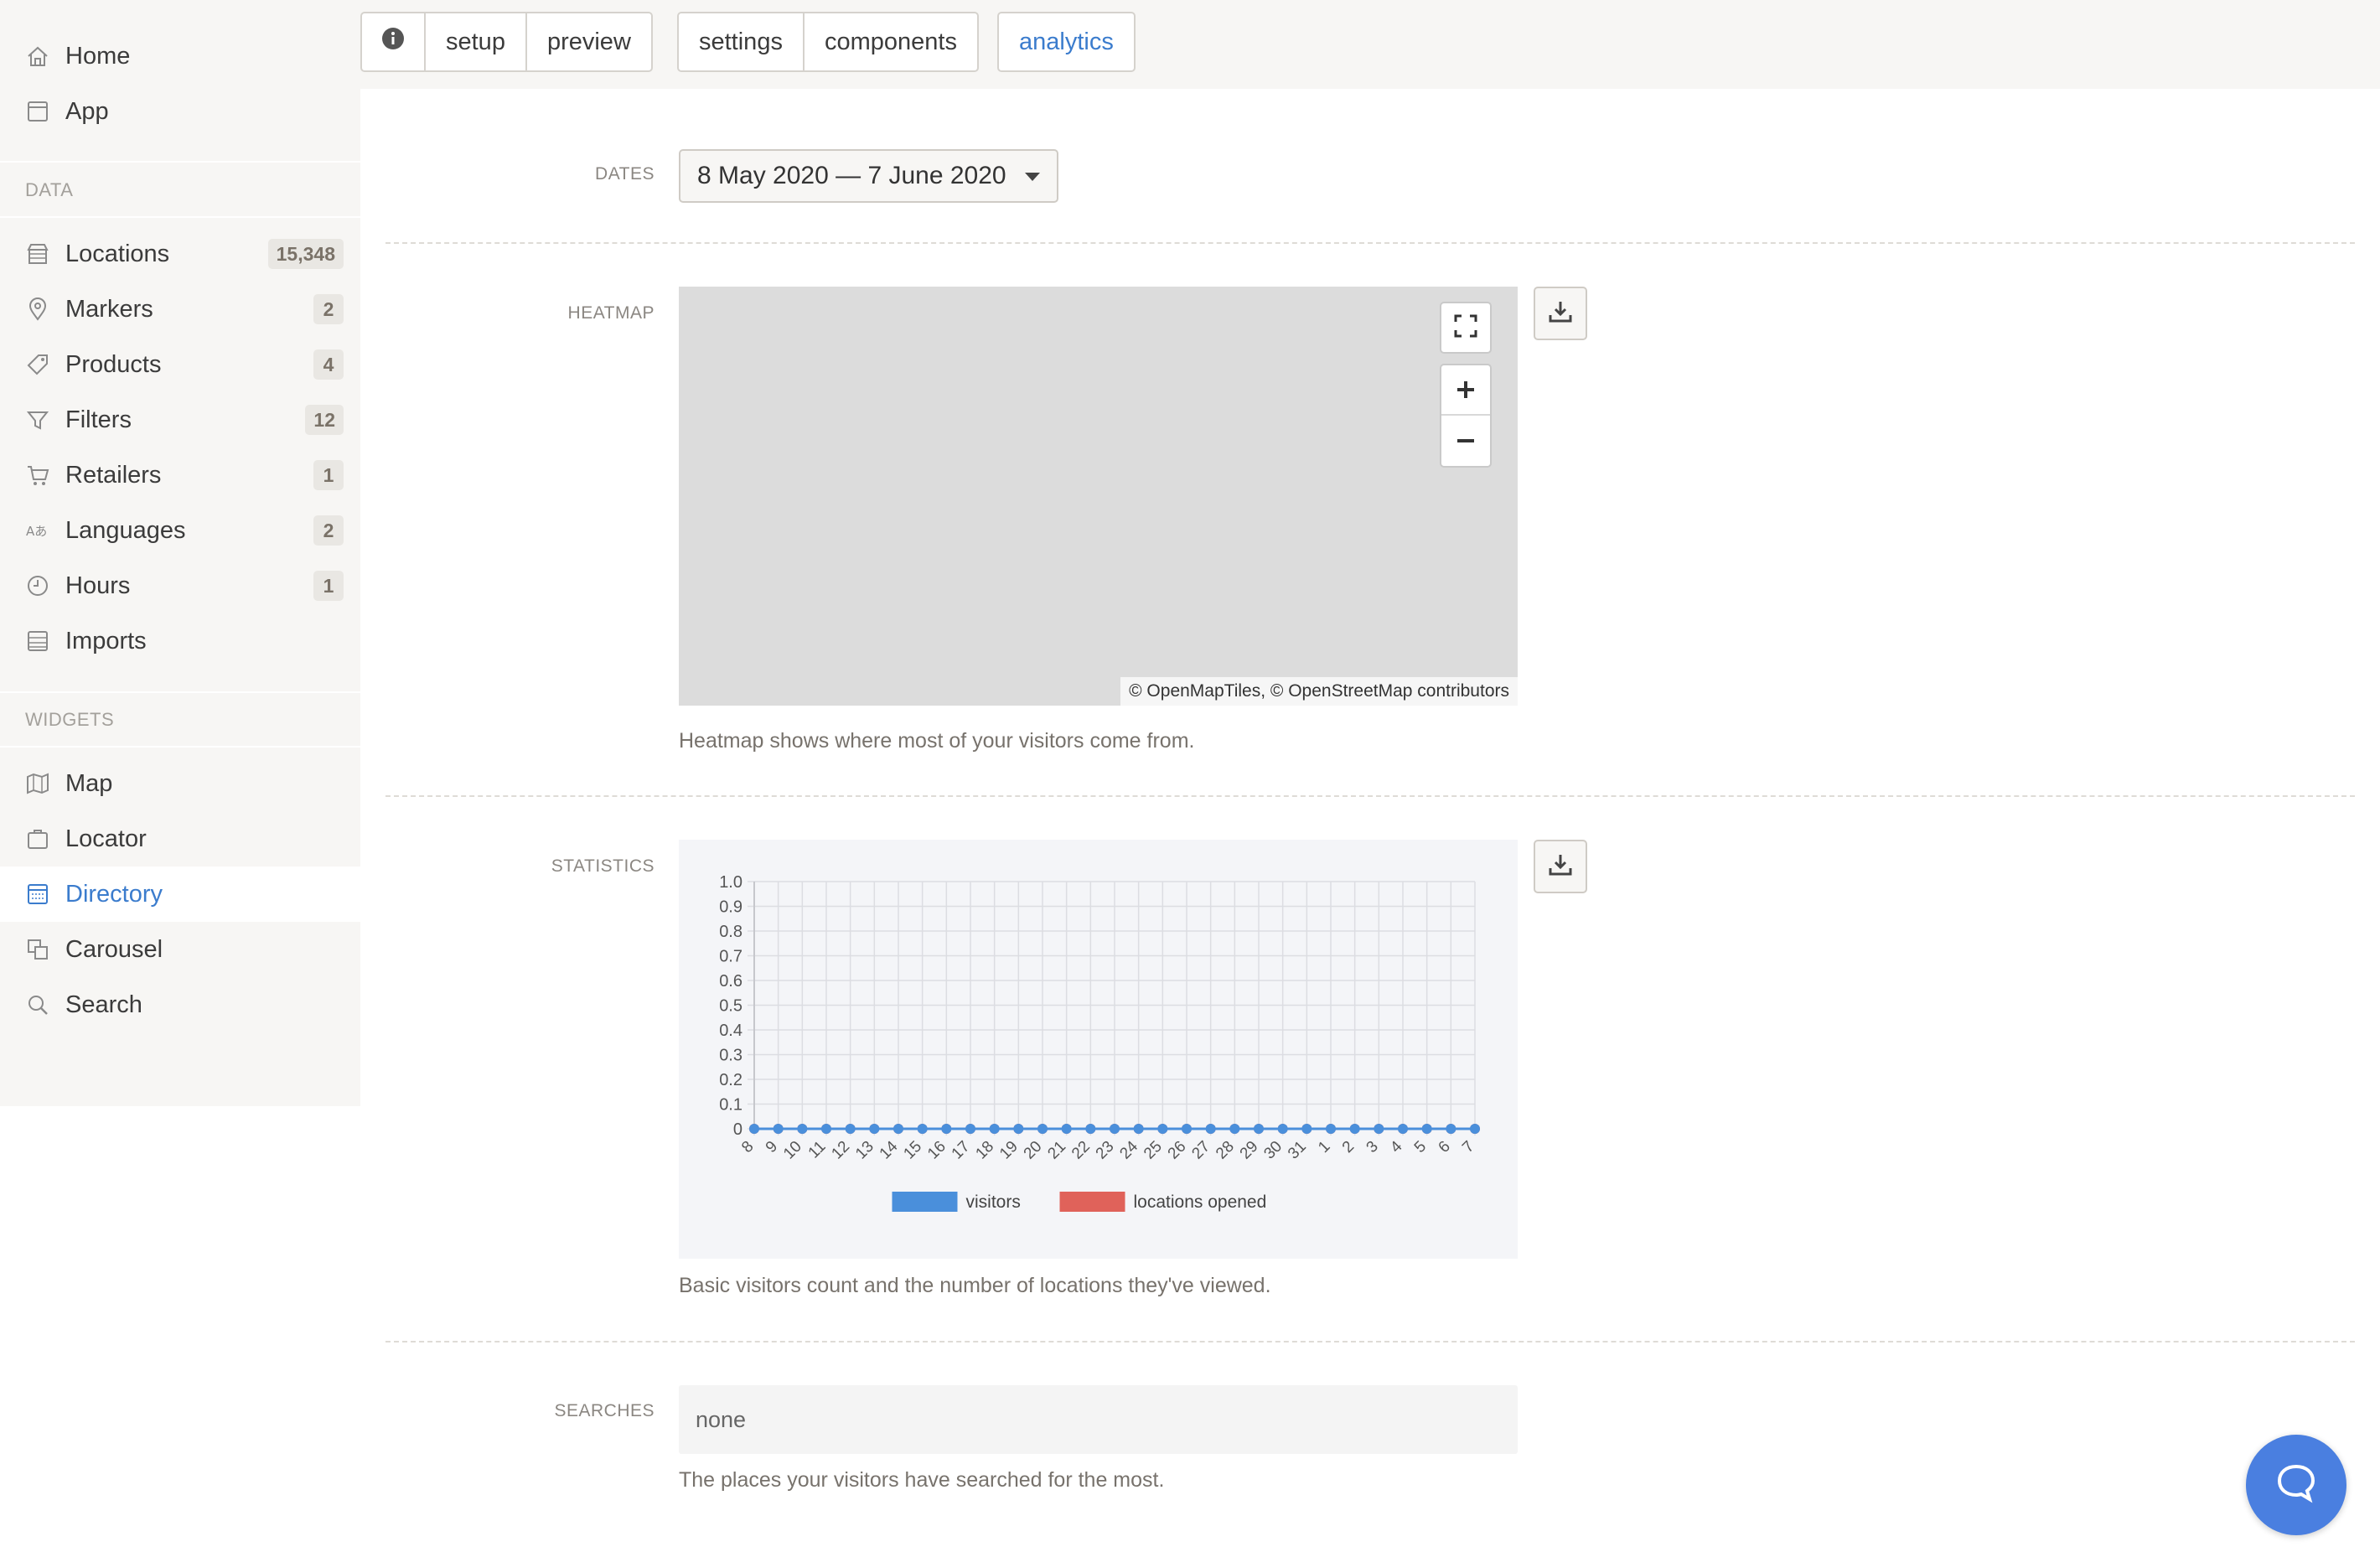 The image size is (2380, 1552). Describe the element at coordinates (37, 894) in the screenshot. I see `directory-icon` at that location.